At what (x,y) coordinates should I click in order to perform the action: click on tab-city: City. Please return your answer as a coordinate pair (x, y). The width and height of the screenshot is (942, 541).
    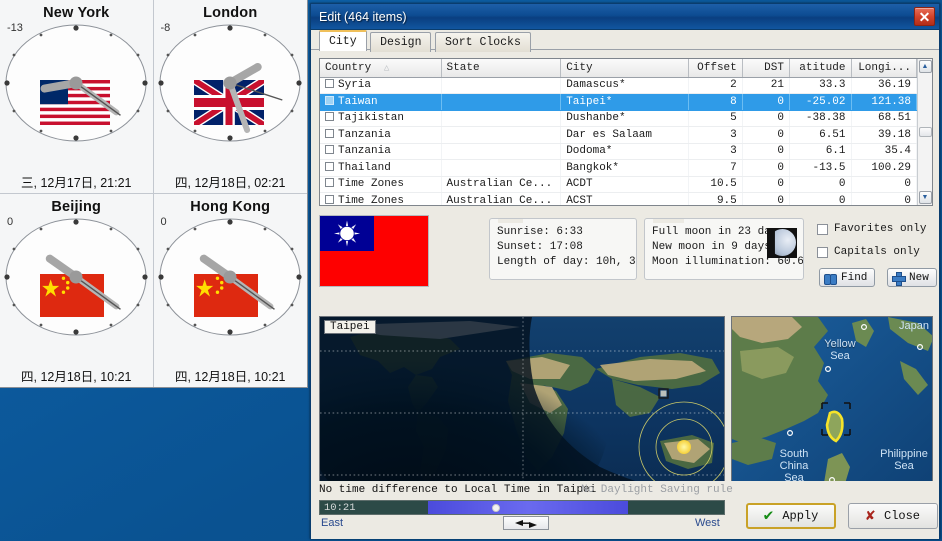
    Looking at the image, I should click on (343, 40).